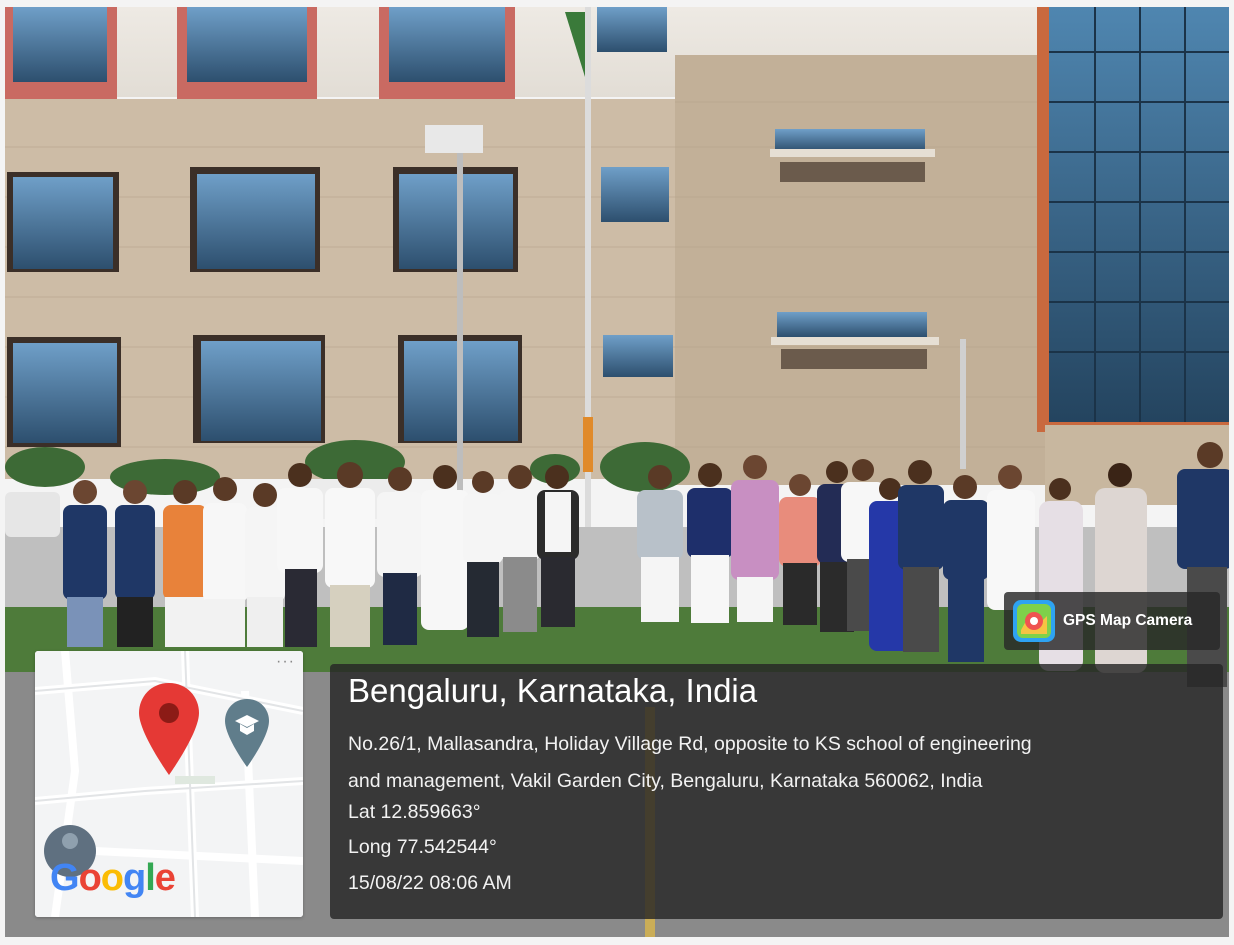 This screenshot has width=1234, height=945. I want to click on timestamp: 15/08/22 08:06 AM, so click(430, 883).